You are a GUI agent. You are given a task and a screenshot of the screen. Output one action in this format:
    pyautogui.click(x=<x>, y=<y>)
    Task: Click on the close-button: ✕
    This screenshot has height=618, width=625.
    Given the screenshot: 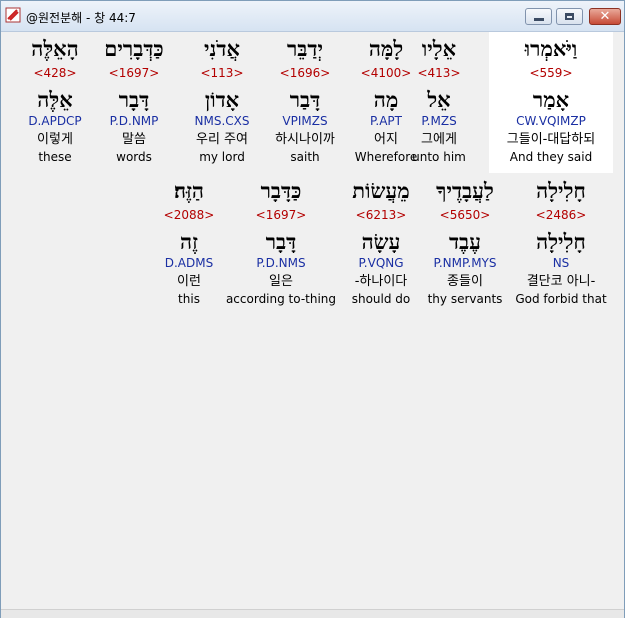 What is the action you would take?
    pyautogui.click(x=605, y=16)
    